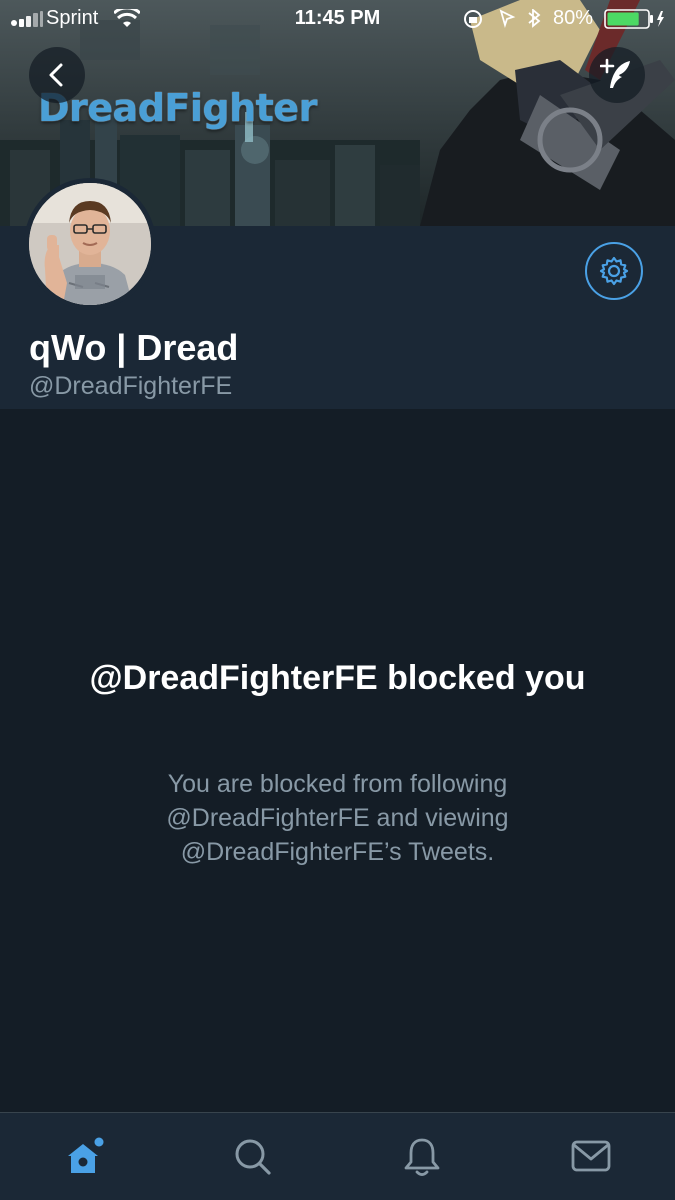  I want to click on banner-title: DreadFighter, so click(177, 108).